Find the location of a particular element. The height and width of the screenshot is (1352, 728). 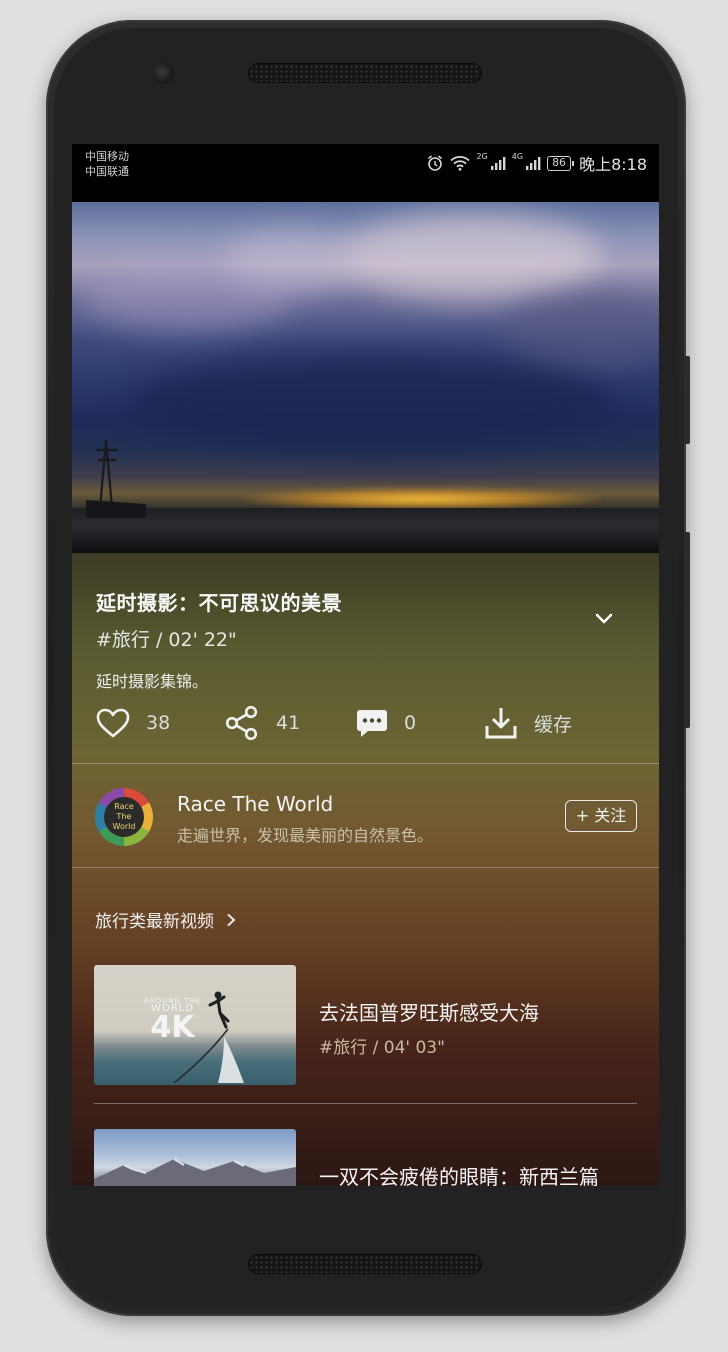

action-bar: 38 41 0 缓存 is located at coordinates (365, 723).